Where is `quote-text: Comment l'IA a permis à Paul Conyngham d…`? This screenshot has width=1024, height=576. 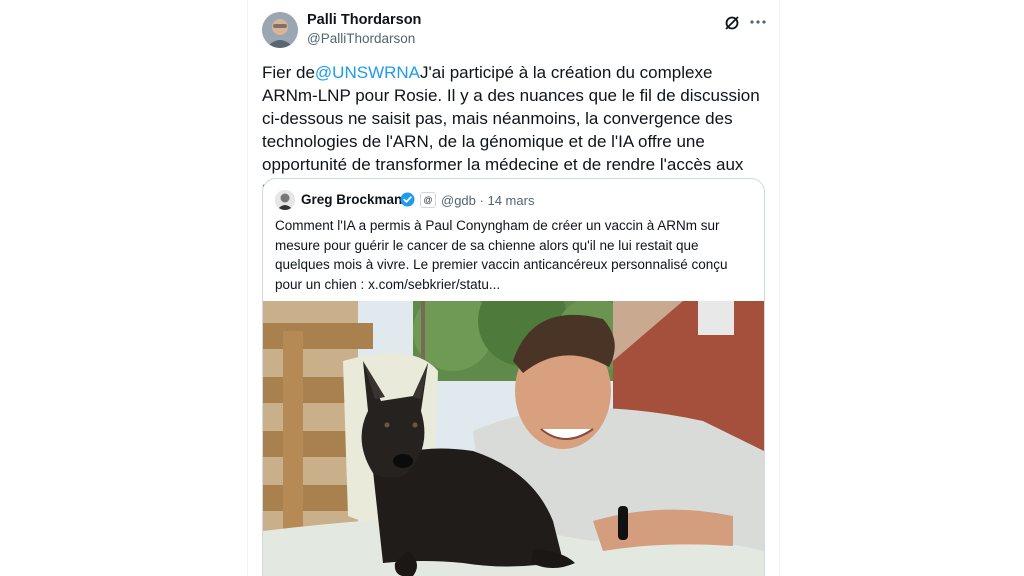 quote-text: Comment l'IA a permis à Paul Conyngham d… is located at coordinates (501, 255).